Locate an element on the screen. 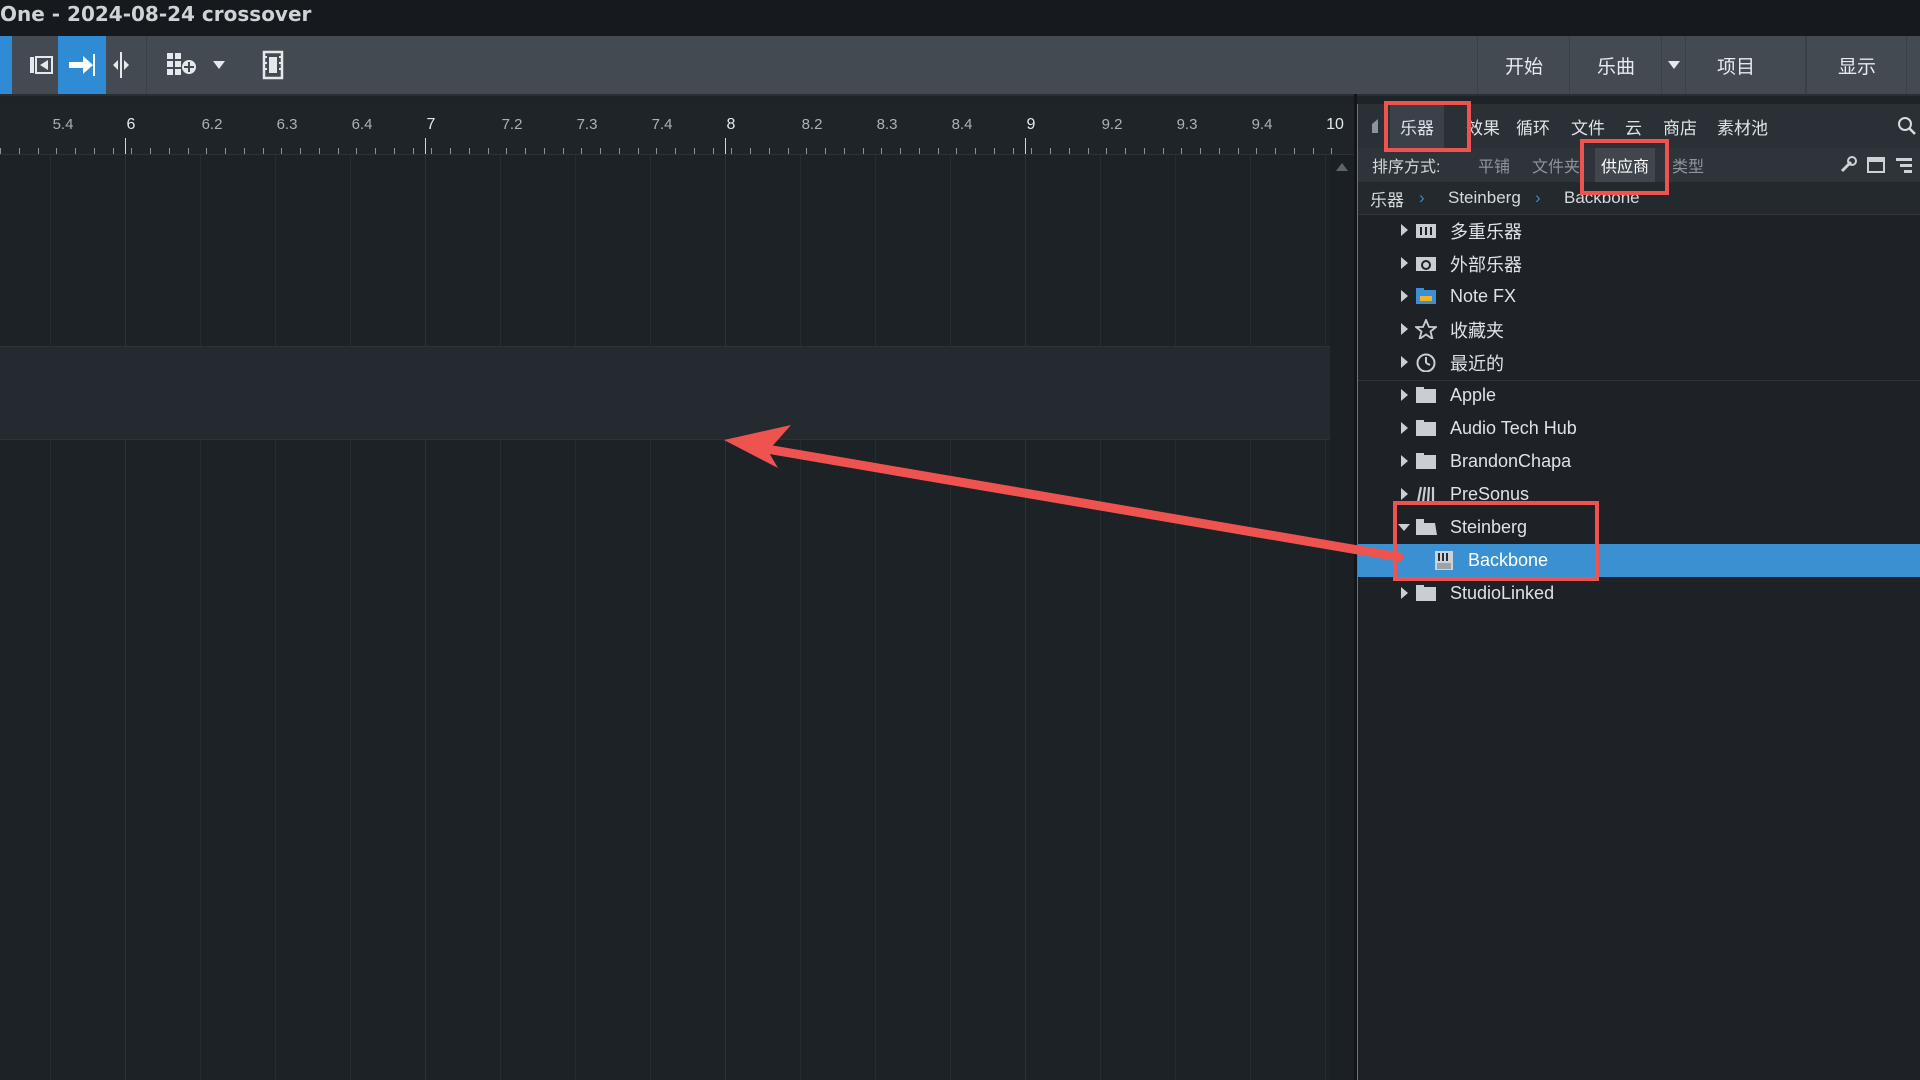 The width and height of the screenshot is (1920, 1080). tree-row-brandonchapa: BrandonChapa is located at coordinates (1639, 461).